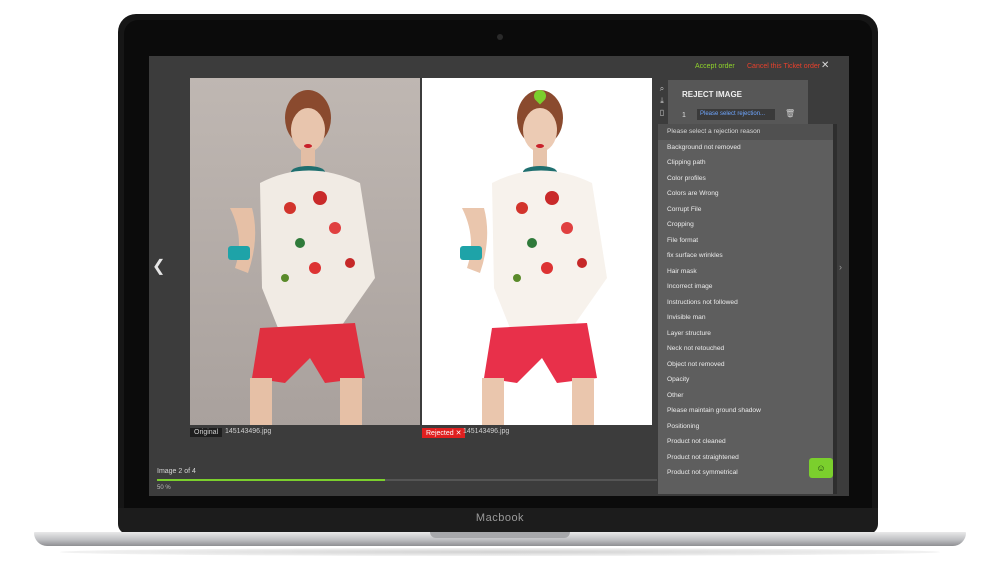 The image size is (1000, 572). I want to click on dropdown-option: Invisible man, so click(746, 318).